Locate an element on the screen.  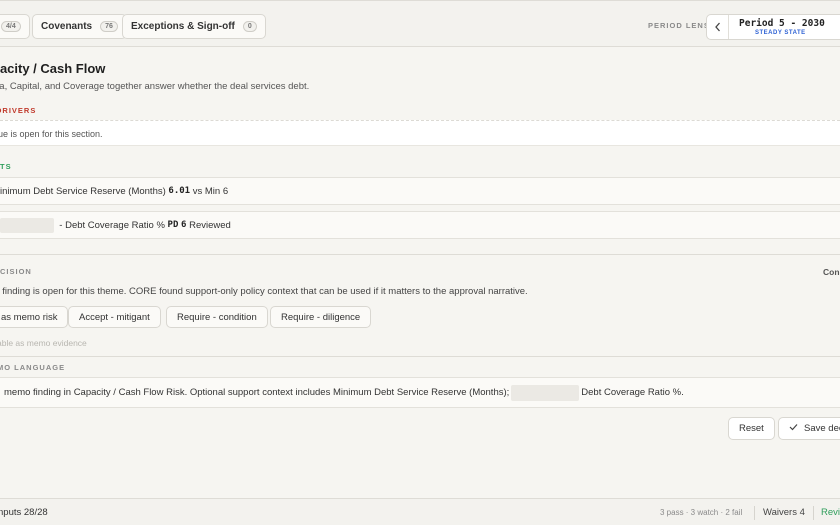
check-icon is located at coordinates (793, 428).